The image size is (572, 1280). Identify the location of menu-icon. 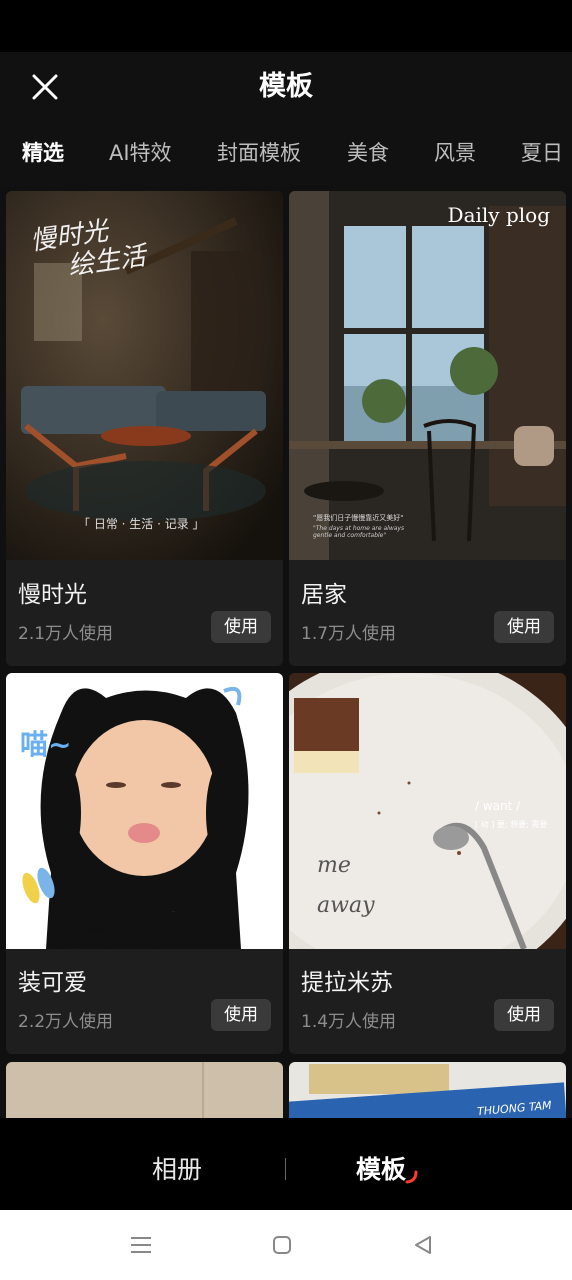
(141, 1245).